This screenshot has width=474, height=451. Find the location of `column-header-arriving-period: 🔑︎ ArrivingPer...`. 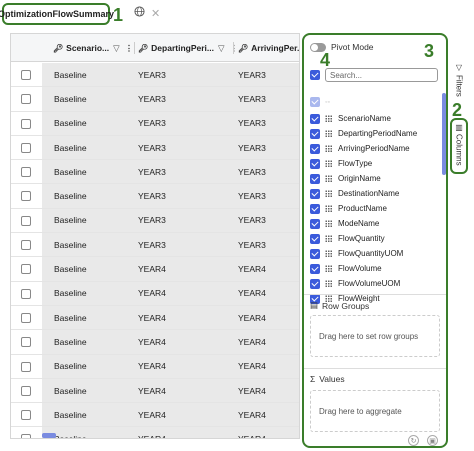

column-header-arriving-period: 🔑︎ ArrivingPer... is located at coordinates (268, 48).